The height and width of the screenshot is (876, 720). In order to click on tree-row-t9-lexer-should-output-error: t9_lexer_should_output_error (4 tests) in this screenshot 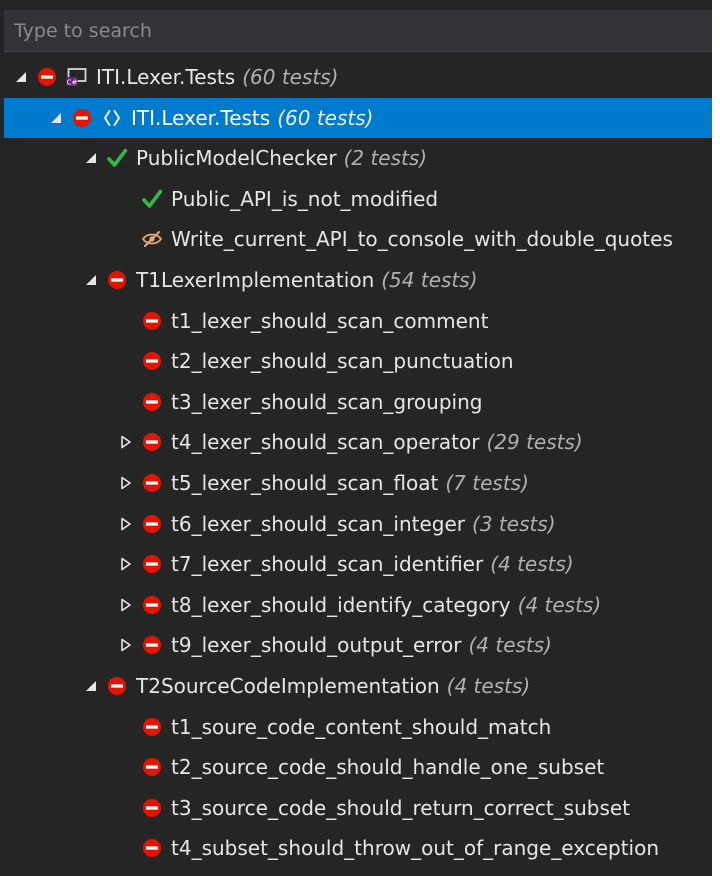, I will do `click(358, 645)`.